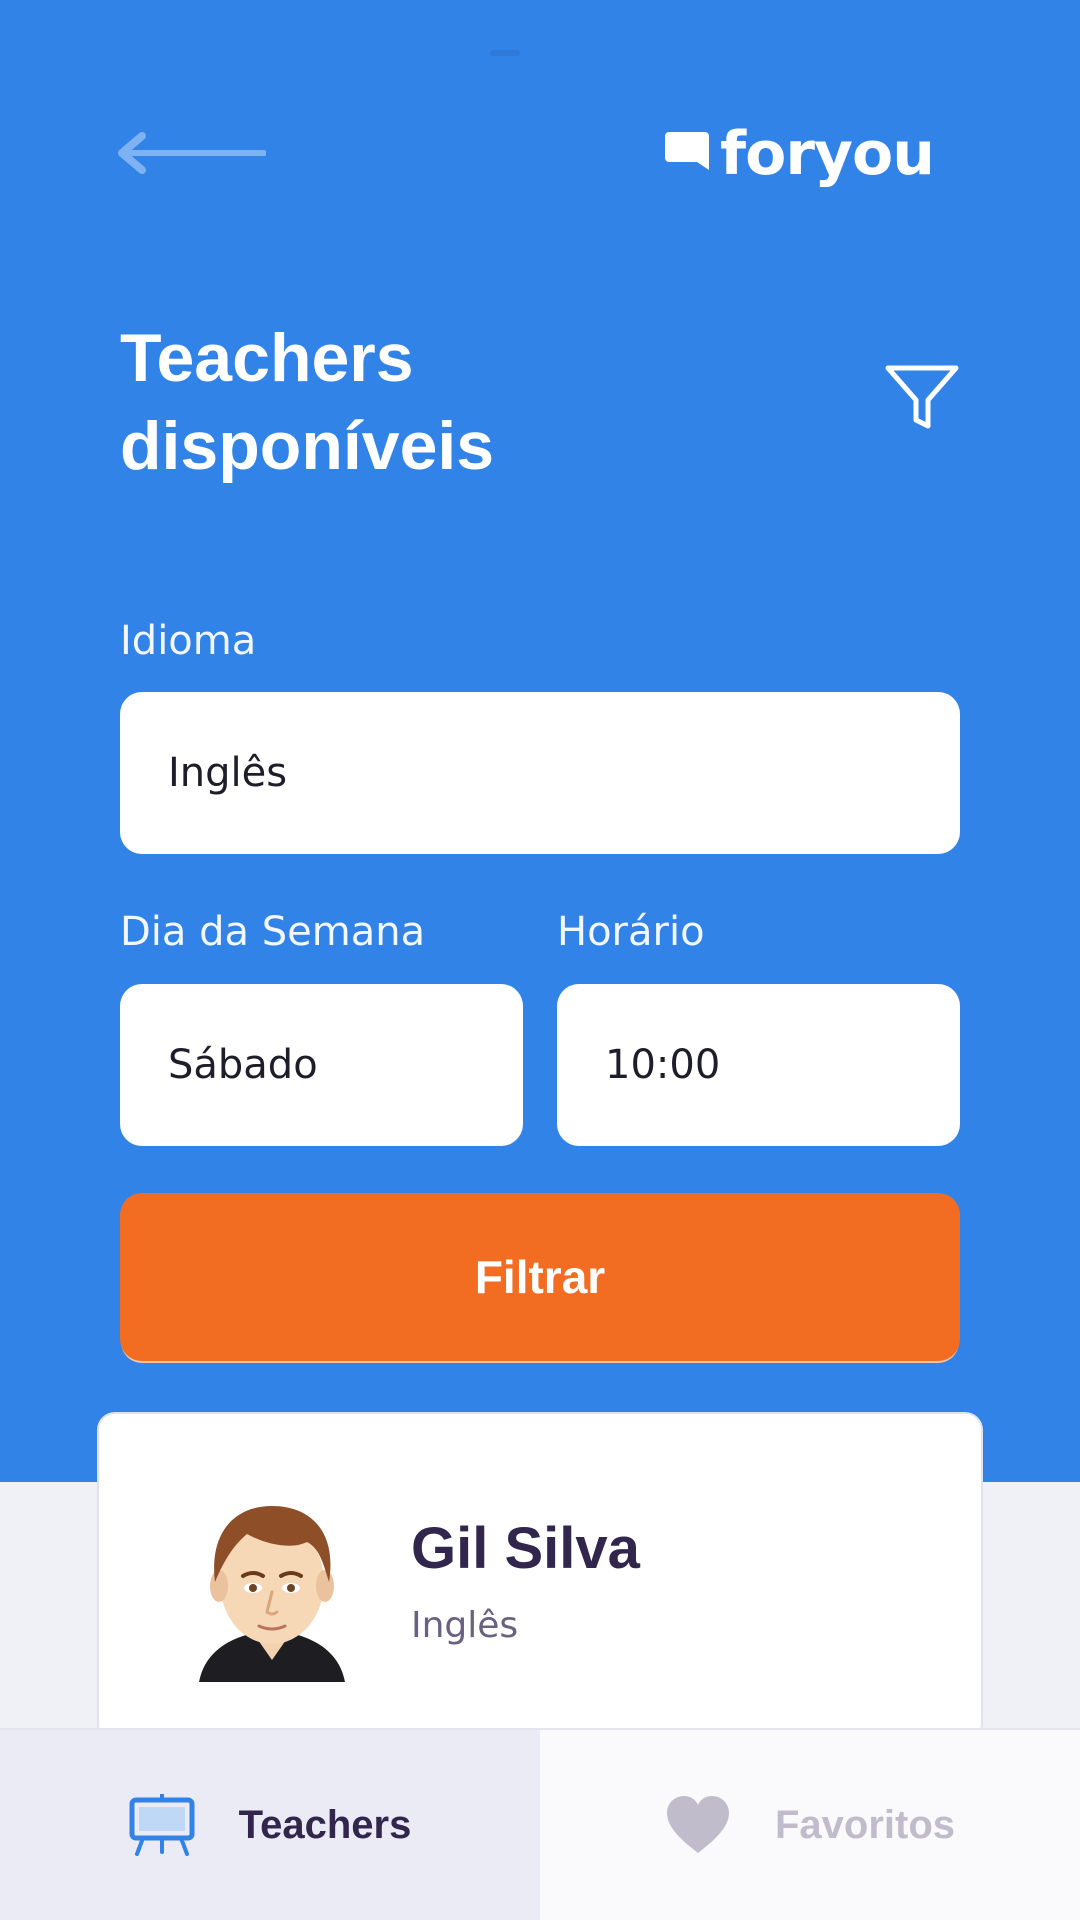  Describe the element at coordinates (465, 1625) in the screenshot. I see `teacher-subject: Inglês` at that location.